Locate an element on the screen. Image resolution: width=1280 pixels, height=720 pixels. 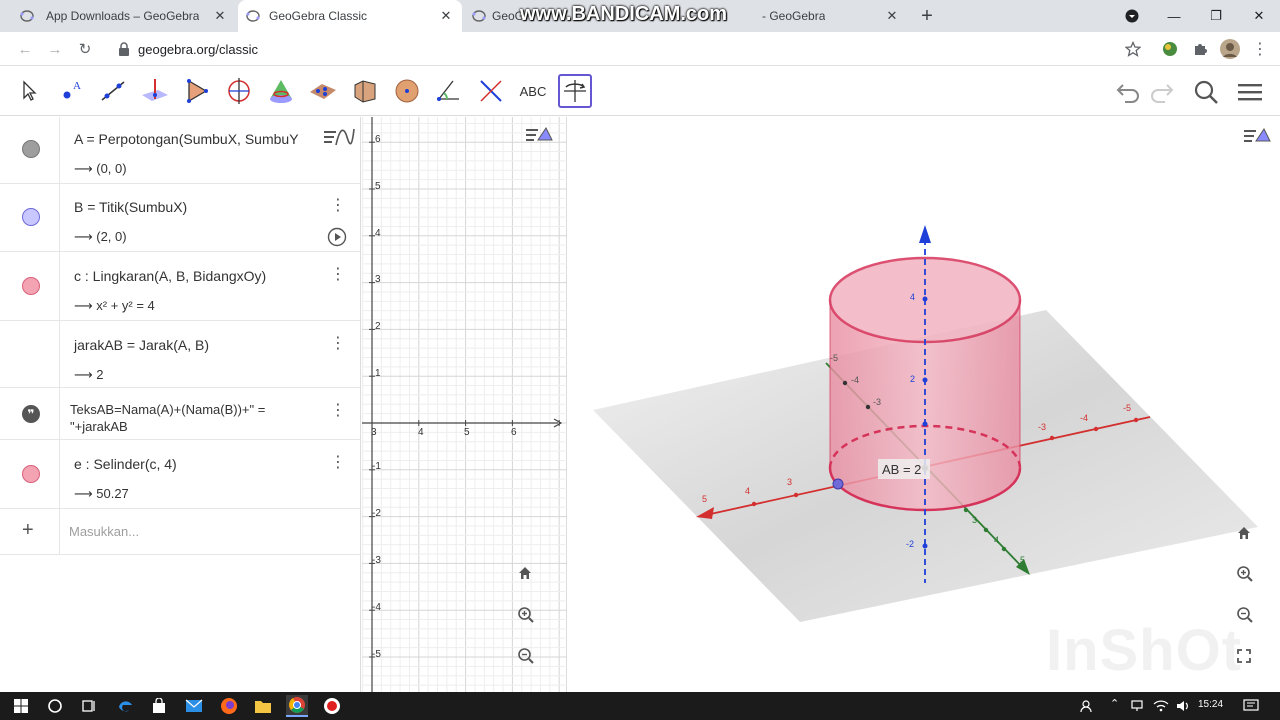
fullscreen-button is located at coordinates (1248, 660).